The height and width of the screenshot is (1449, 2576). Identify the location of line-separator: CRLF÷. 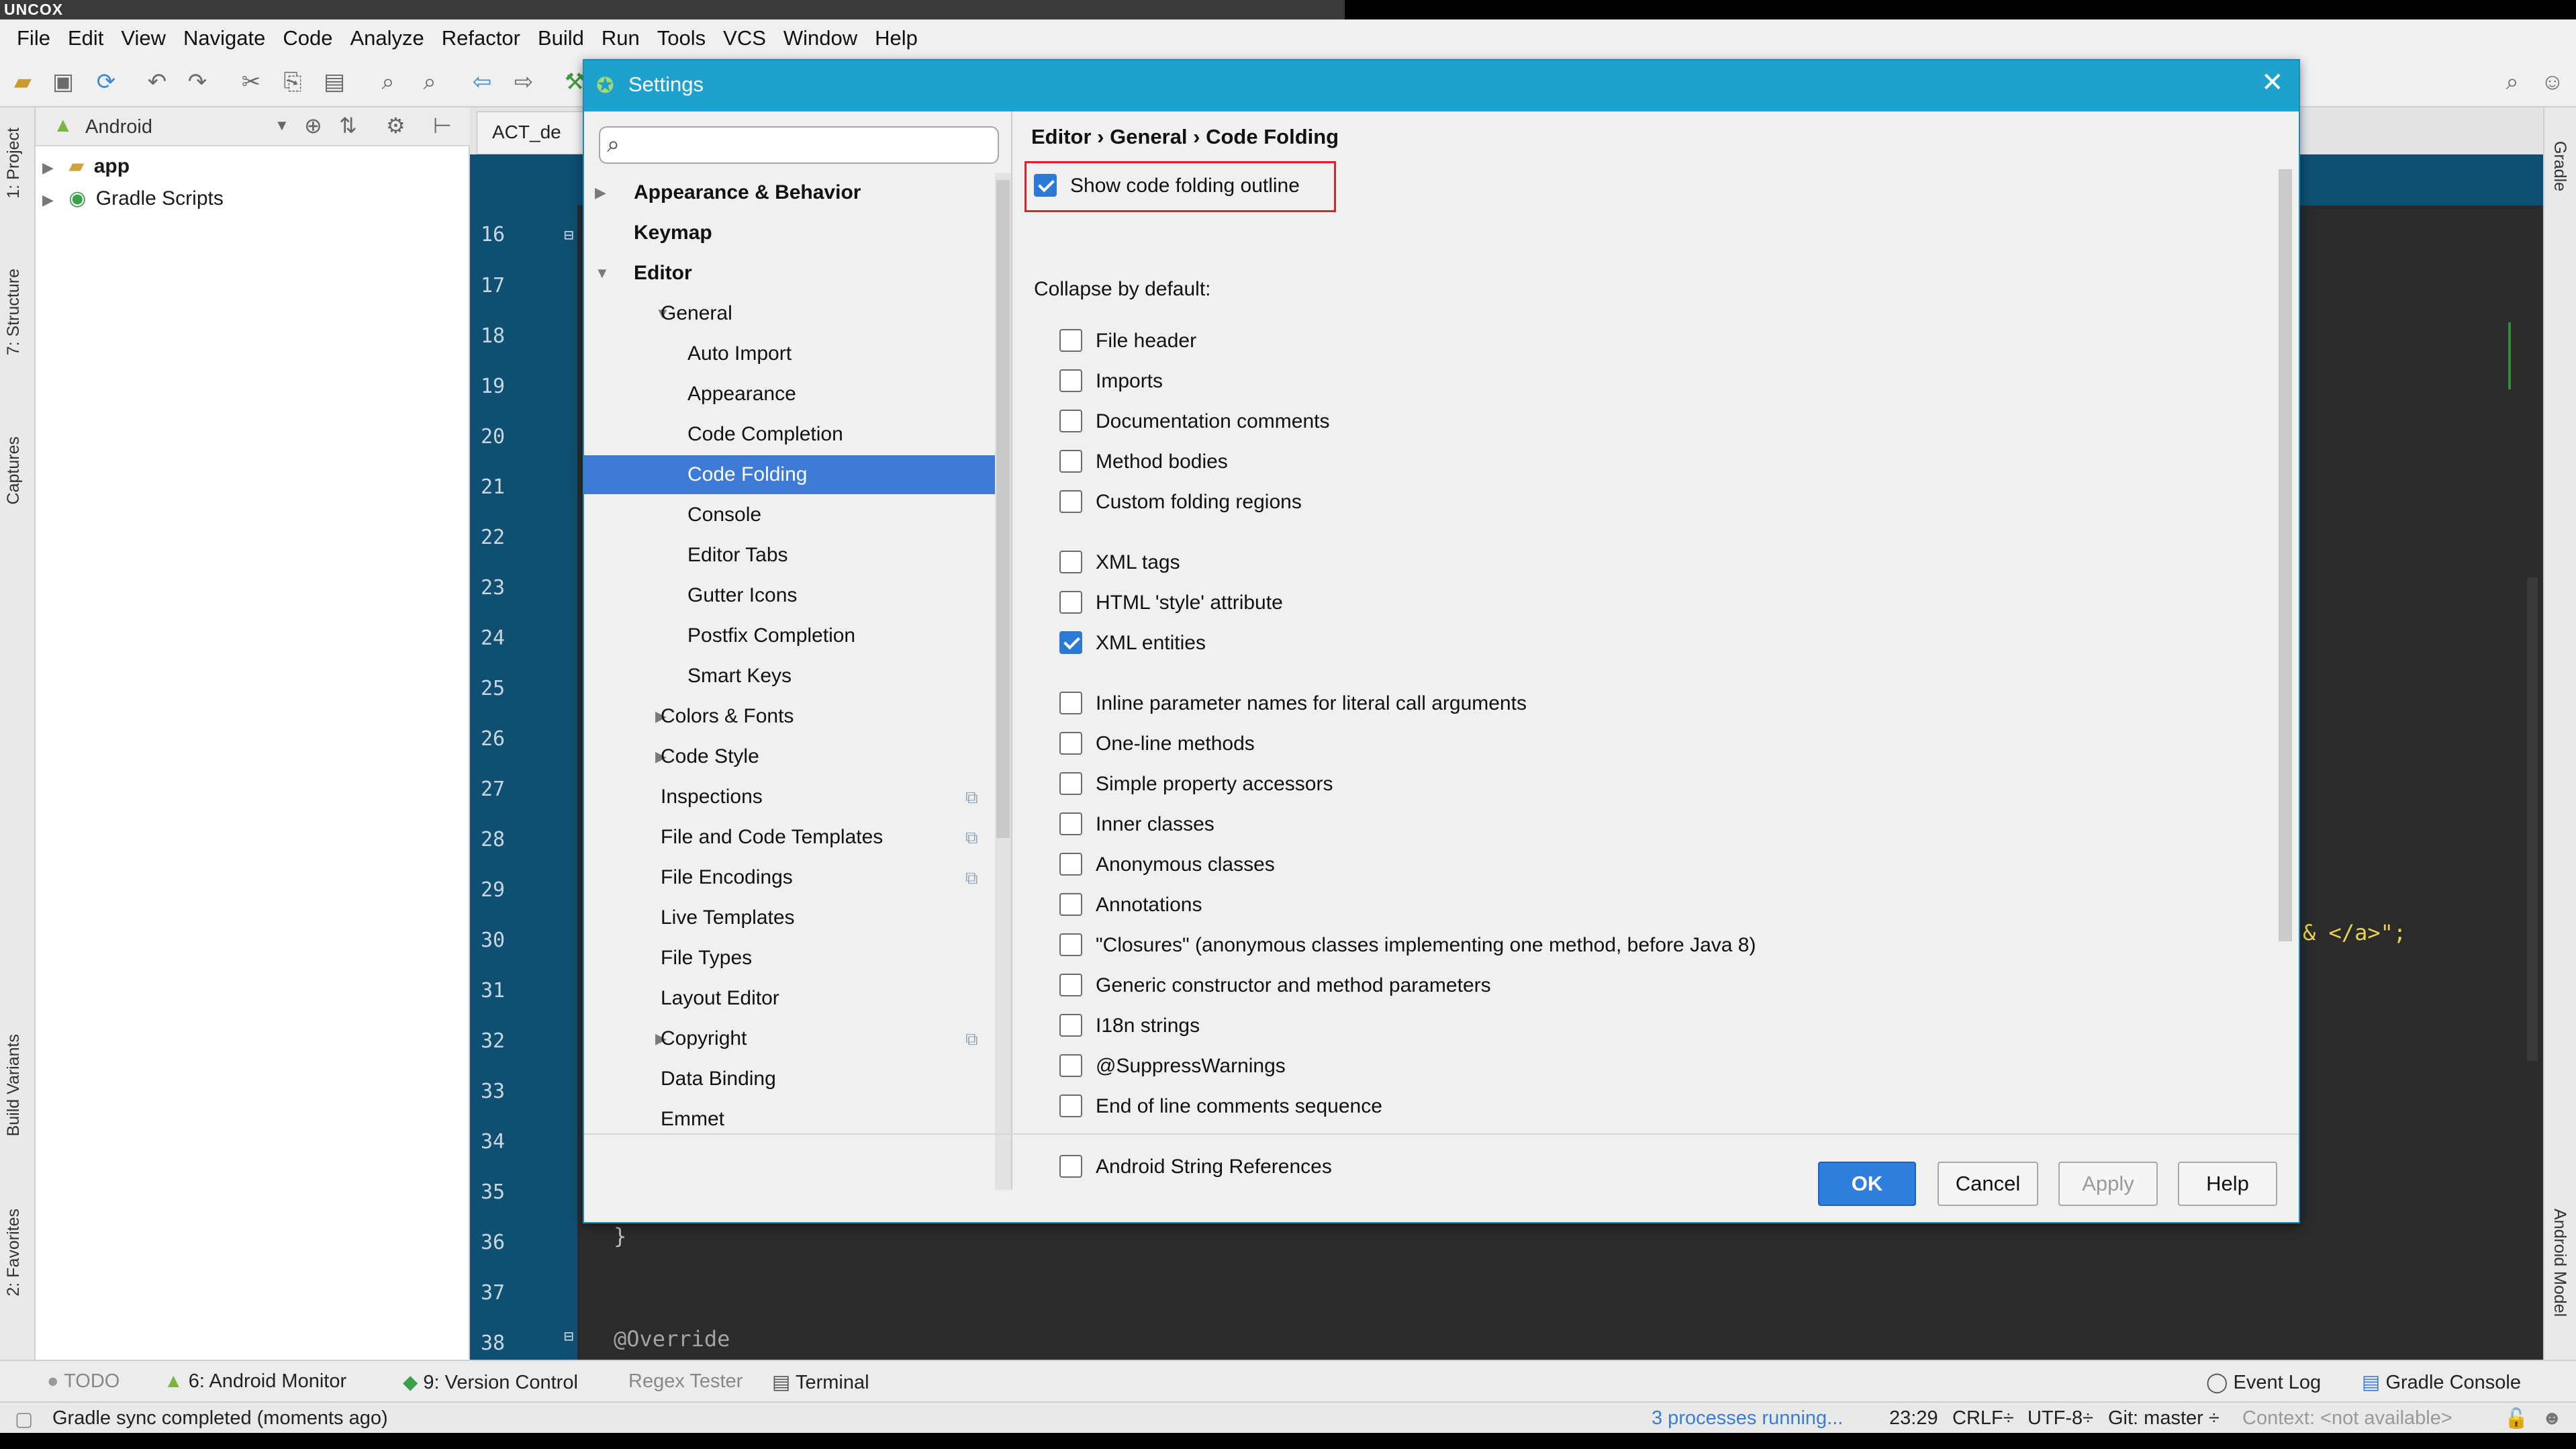
(1983, 1419).